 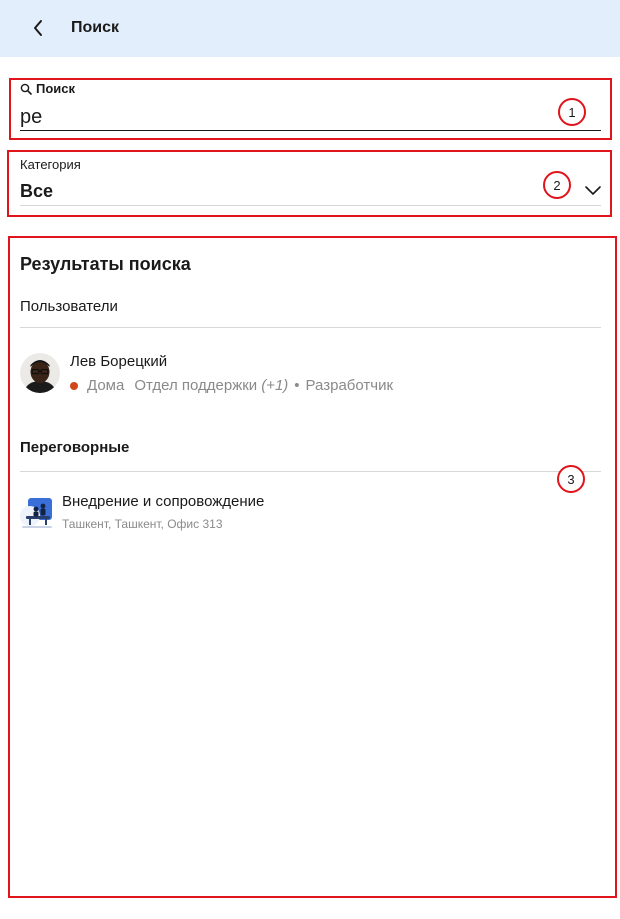 I want to click on avatar, so click(x=40, y=373).